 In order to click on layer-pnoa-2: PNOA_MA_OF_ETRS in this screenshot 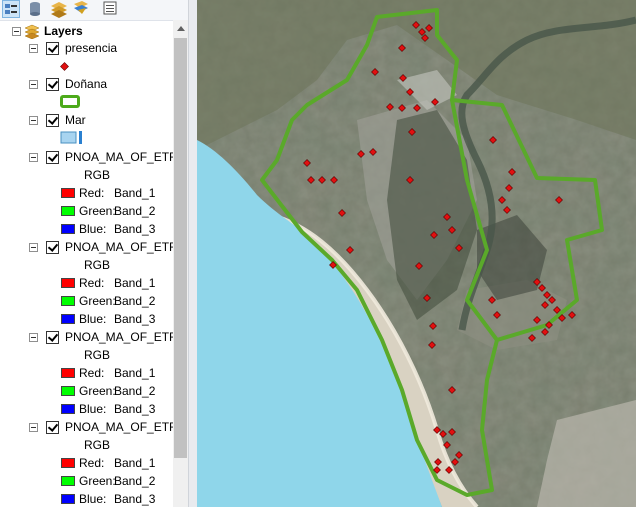, I will do `click(93, 247)`.